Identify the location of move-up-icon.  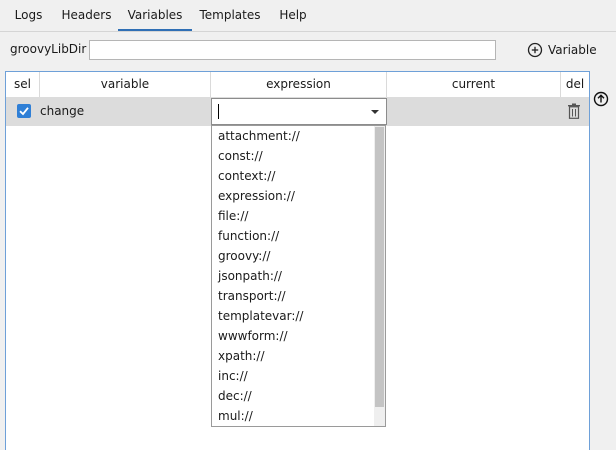
(601, 99).